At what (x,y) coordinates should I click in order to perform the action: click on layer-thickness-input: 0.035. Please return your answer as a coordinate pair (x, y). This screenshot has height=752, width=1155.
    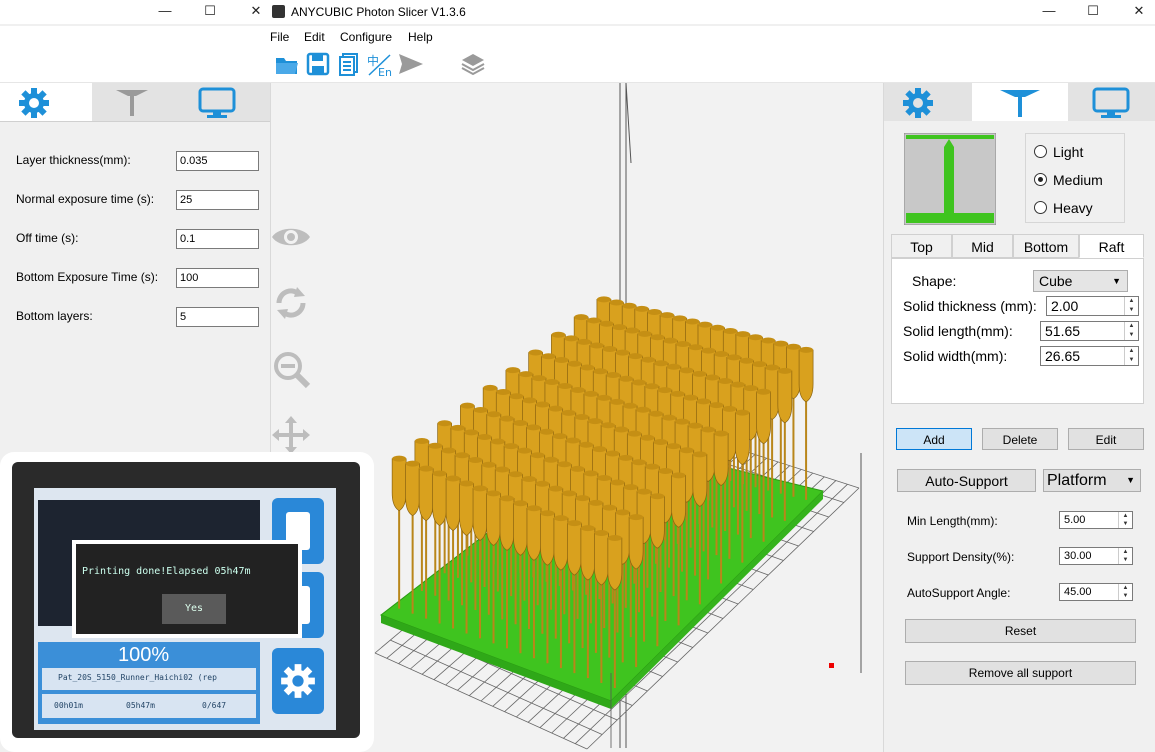
    Looking at the image, I should click on (217, 161).